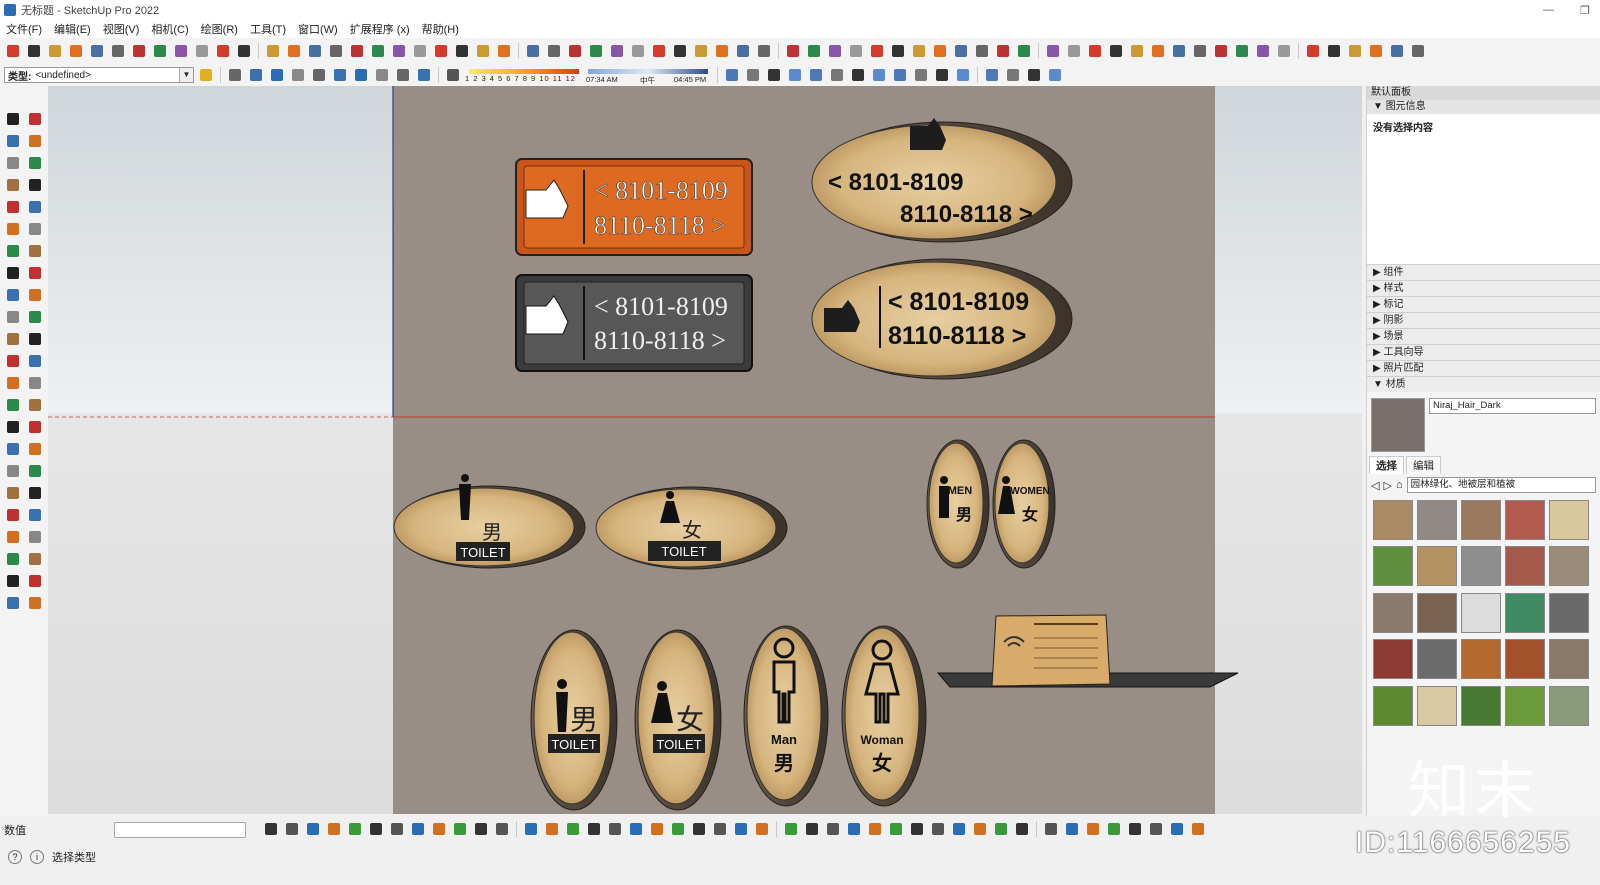 The image size is (1600, 885). What do you see at coordinates (634, 323) in the screenshot?
I see `sign-dark-rect: < 8101-8109 8110-8118 >` at bounding box center [634, 323].